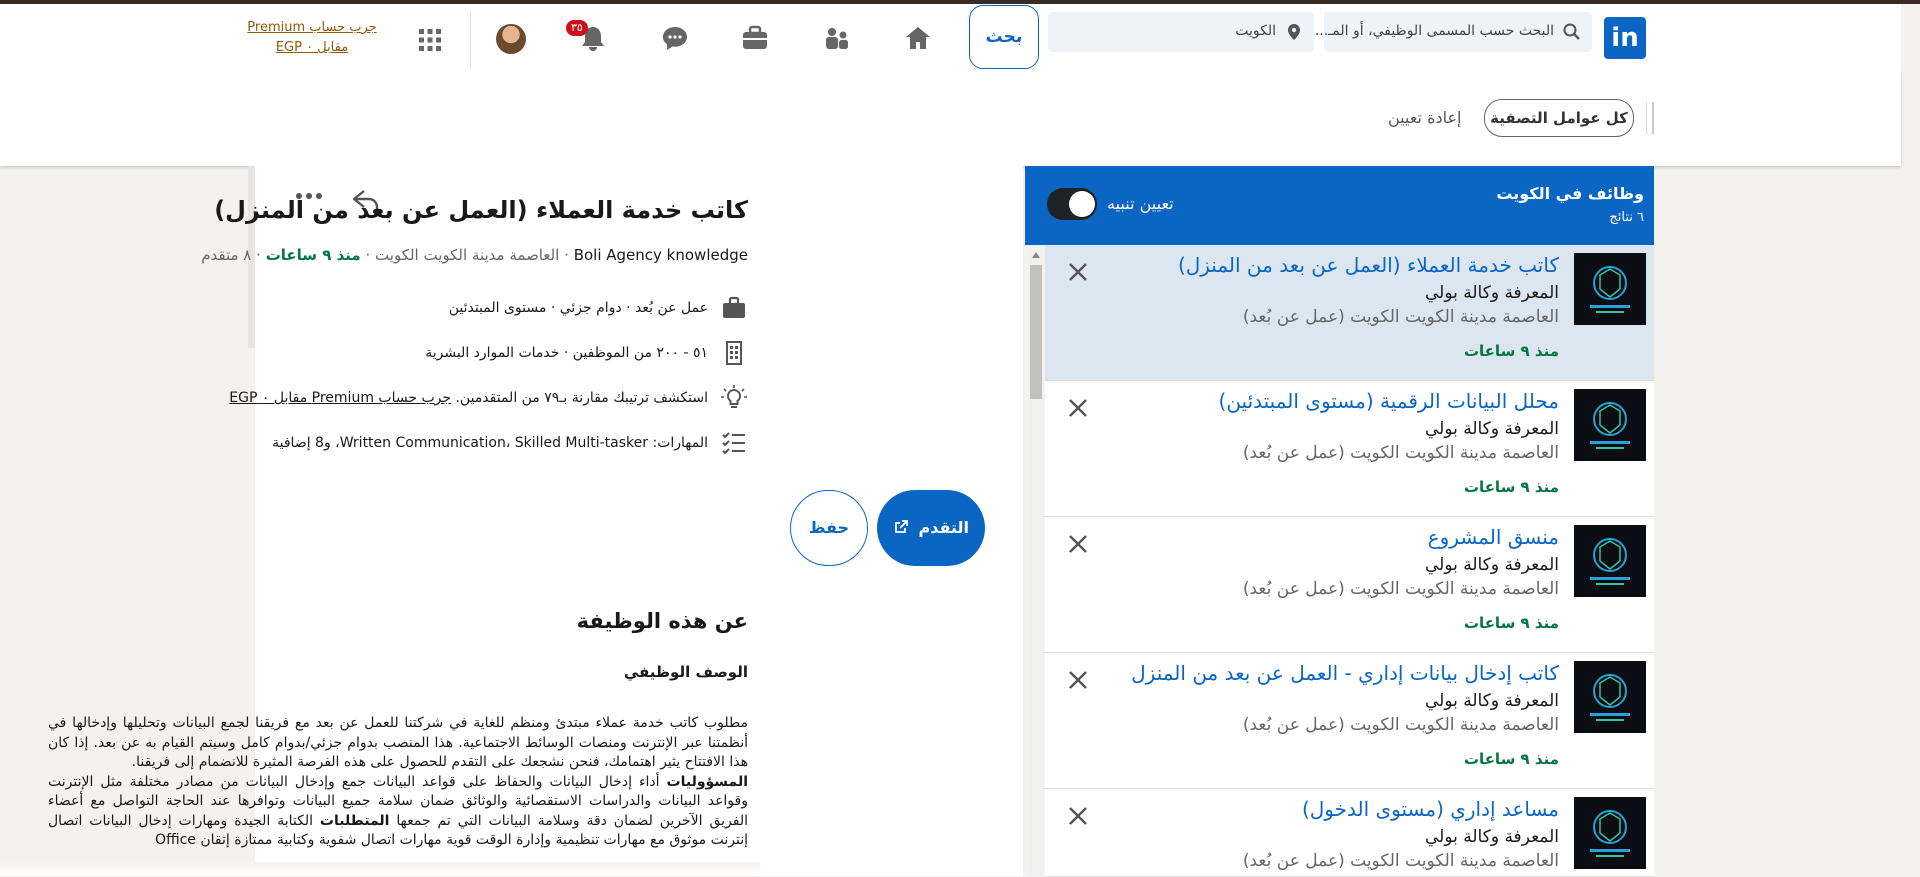 This screenshot has height=877, width=1920. What do you see at coordinates (675, 38) in the screenshot?
I see `messaging-icon` at bounding box center [675, 38].